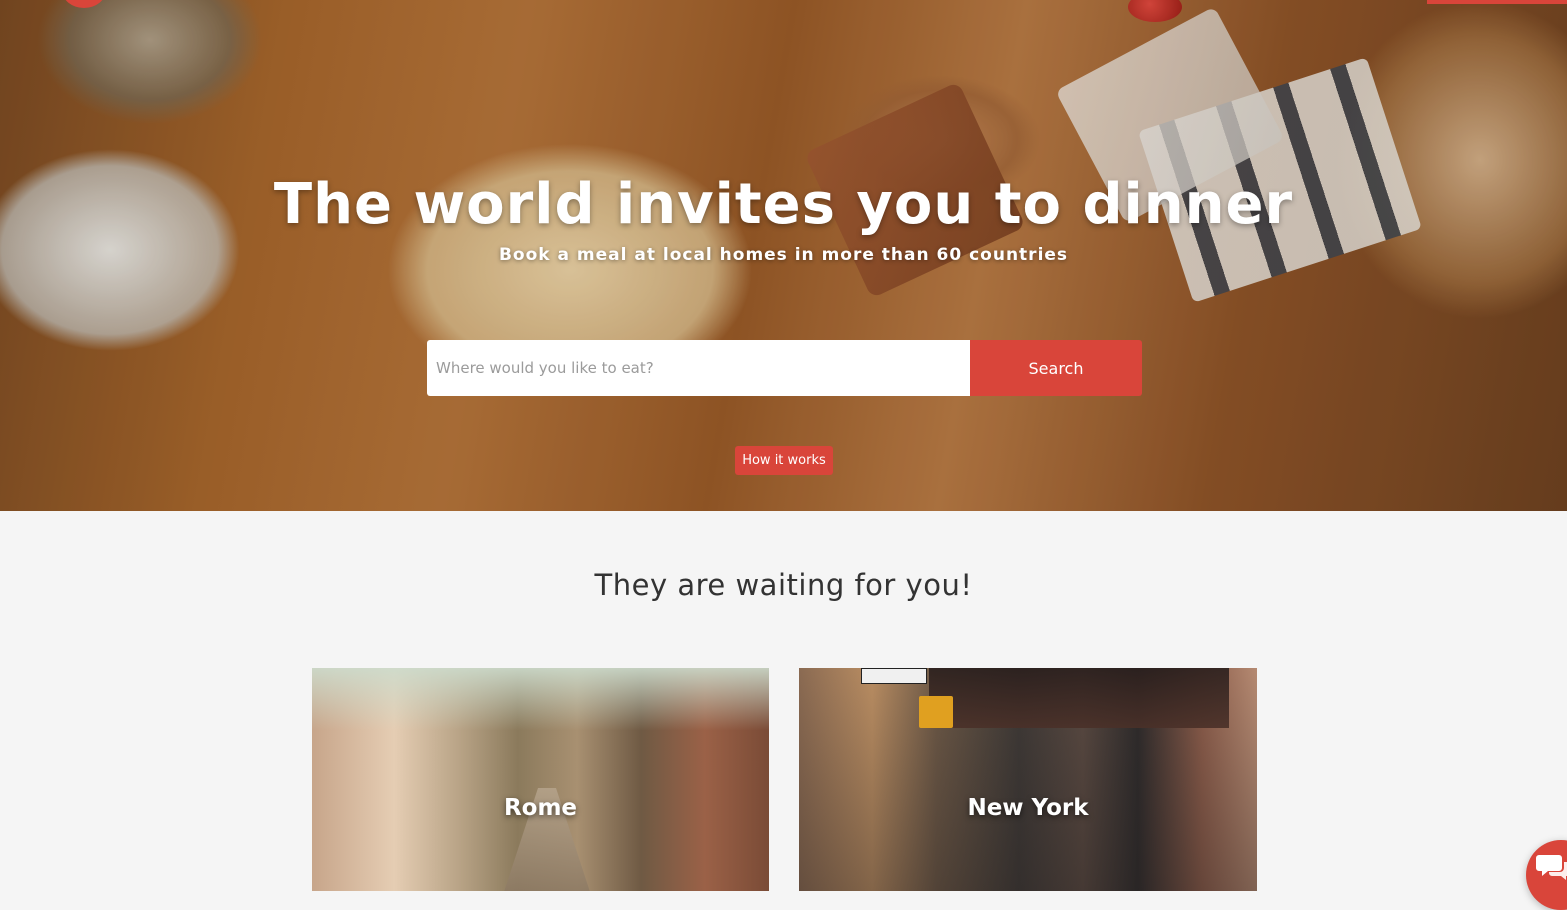 The width and height of the screenshot is (1567, 910). I want to click on header-nav-tab, so click(1497, 2).